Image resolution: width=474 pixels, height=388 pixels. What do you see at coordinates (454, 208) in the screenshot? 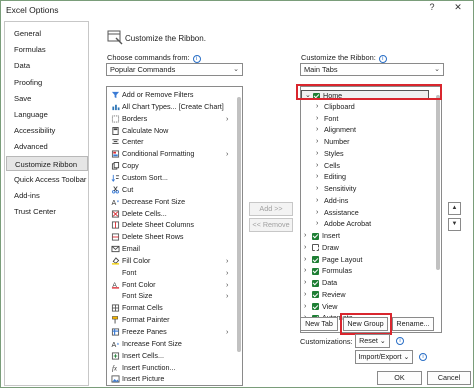
I see `move-up-button: ▲` at bounding box center [454, 208].